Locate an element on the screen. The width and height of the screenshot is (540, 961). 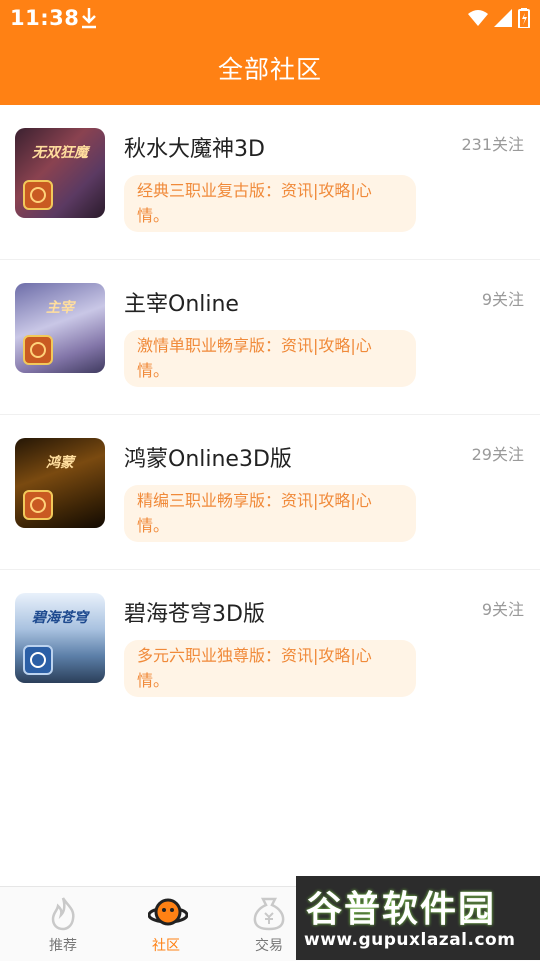
tab-recommend: 推荐 is located at coordinates (63, 924).